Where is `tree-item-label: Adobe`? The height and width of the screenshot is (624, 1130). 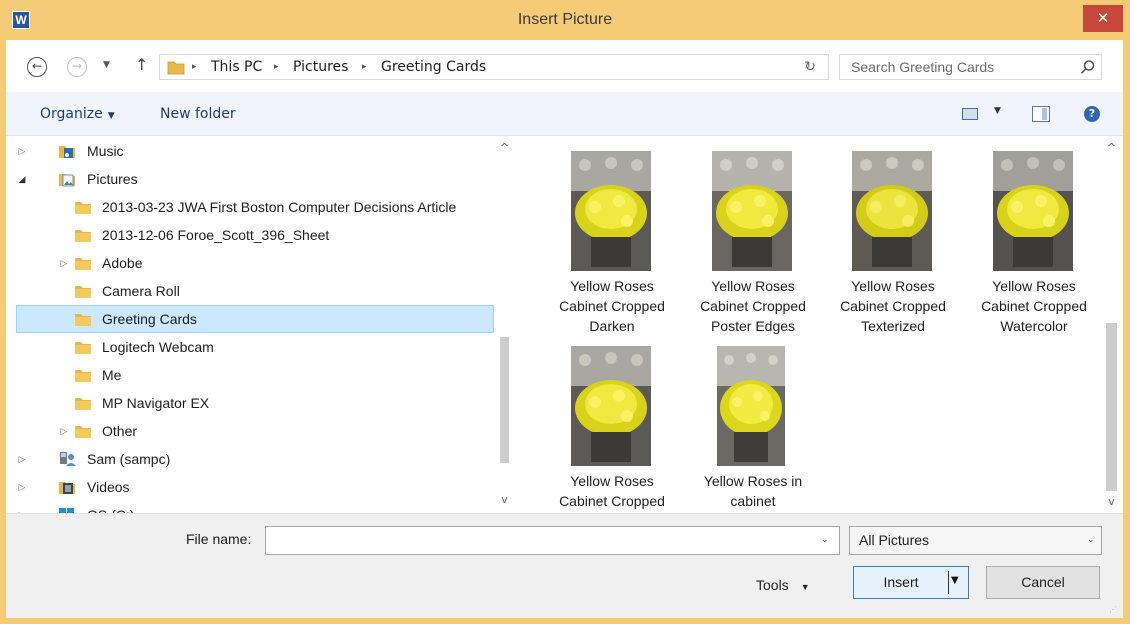
tree-item-label: Adobe is located at coordinates (122, 263).